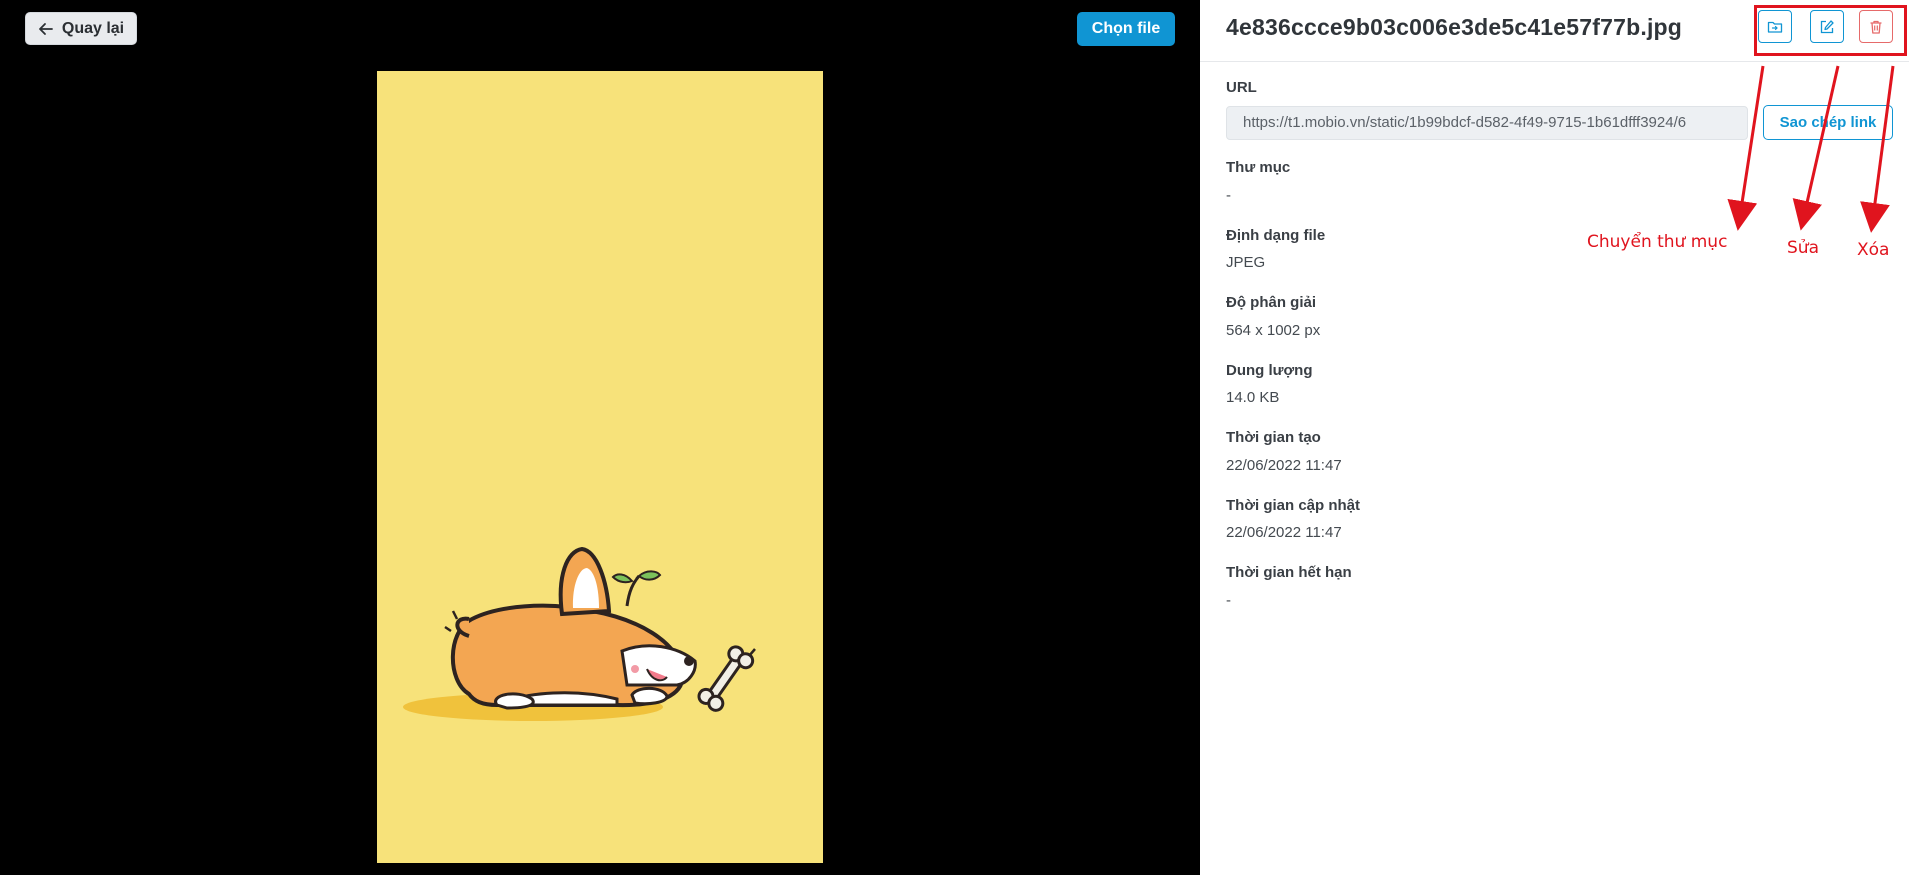 The image size is (1909, 875). Describe the element at coordinates (1284, 465) in the screenshot. I see `created-value: 22/06/2022 11:47` at that location.